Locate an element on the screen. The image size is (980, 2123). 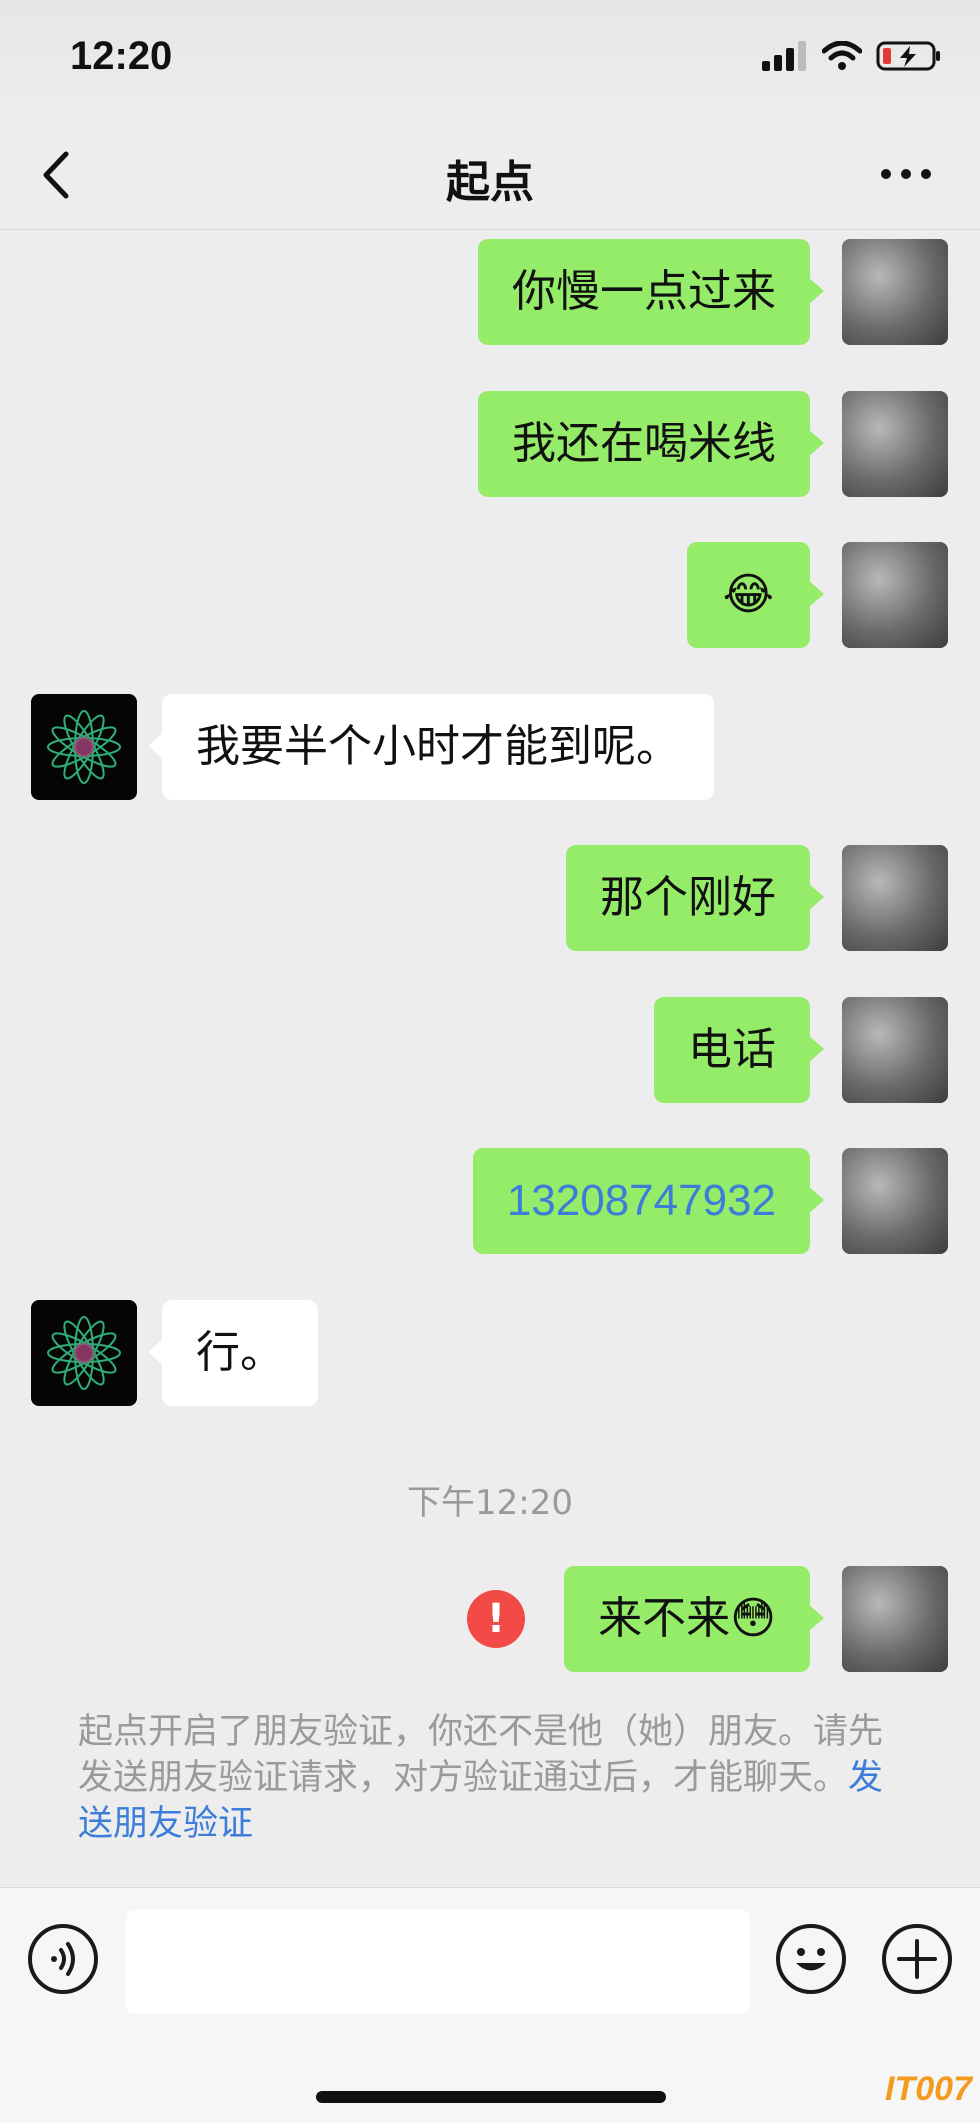
plus-button is located at coordinates (917, 1959).